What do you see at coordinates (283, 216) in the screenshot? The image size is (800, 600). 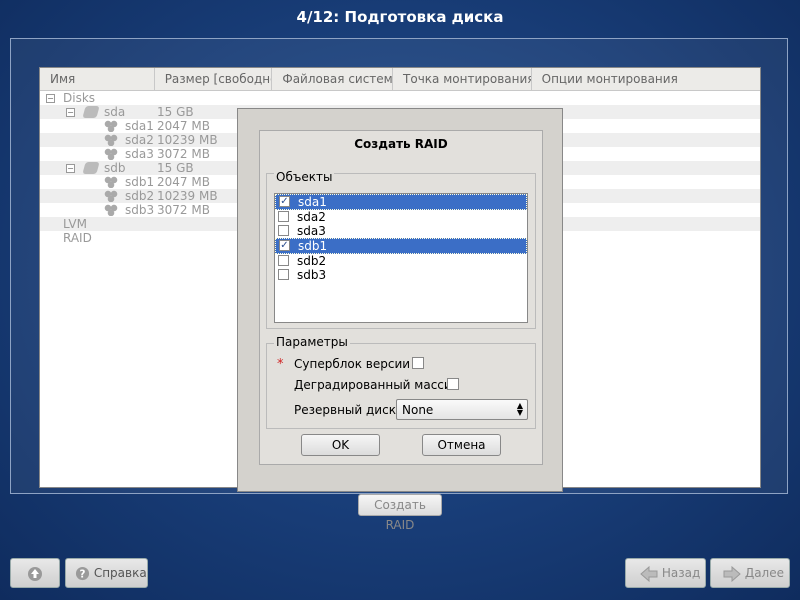 I see `checkbox-sda2` at bounding box center [283, 216].